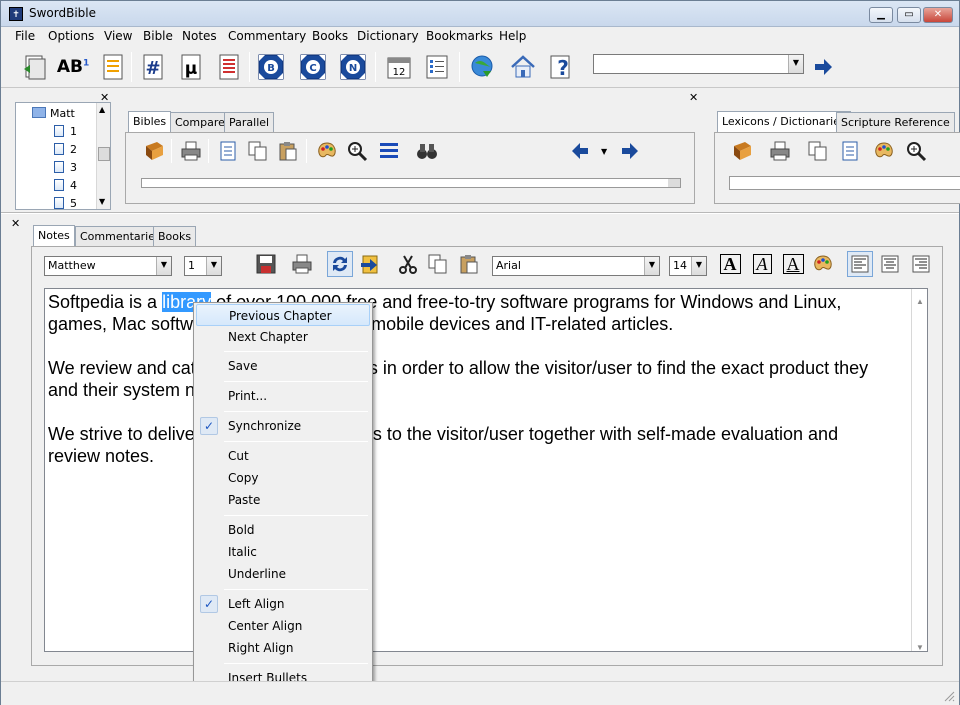 This screenshot has width=960, height=705. Describe the element at coordinates (158, 36) in the screenshot. I see `menu-bible: Bible` at that location.